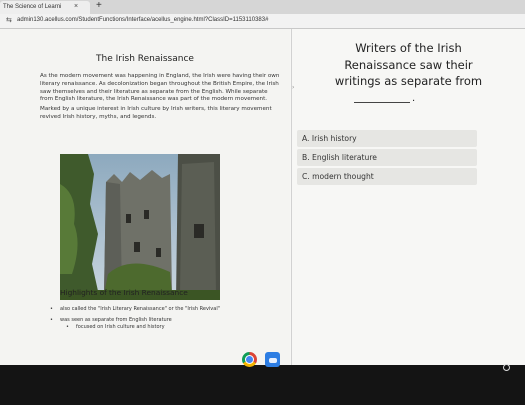 This screenshot has height=405, width=525. I want to click on answer-blank, so click(382, 102).